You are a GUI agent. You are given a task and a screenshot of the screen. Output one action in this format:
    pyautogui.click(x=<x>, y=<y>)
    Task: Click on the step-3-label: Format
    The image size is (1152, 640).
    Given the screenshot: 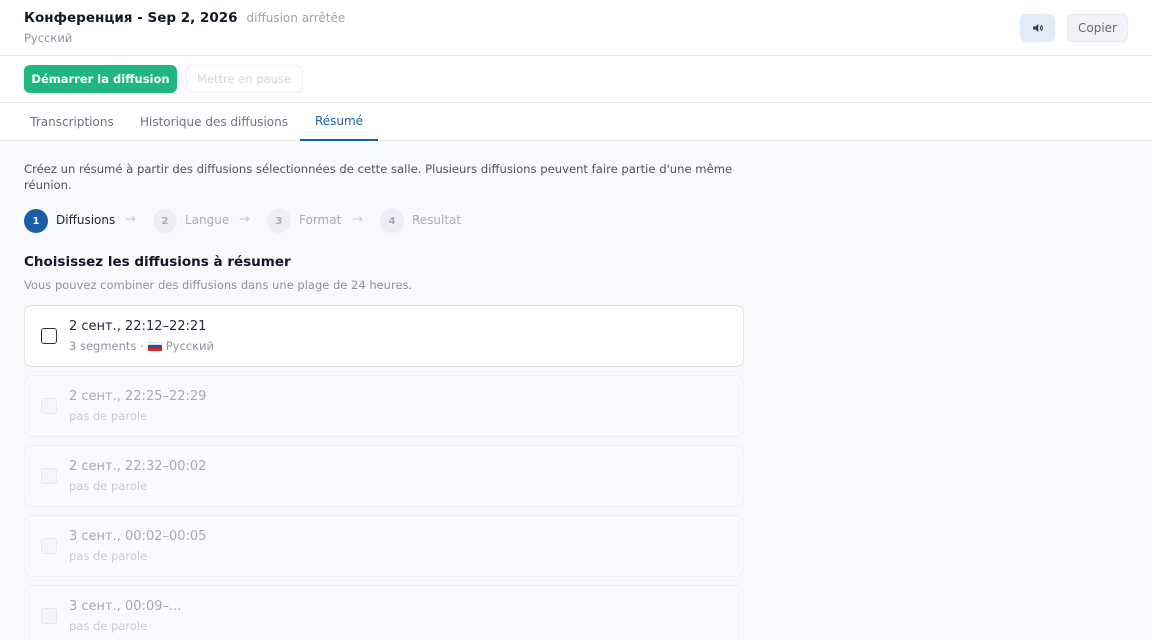 What is the action you would take?
    pyautogui.click(x=320, y=220)
    